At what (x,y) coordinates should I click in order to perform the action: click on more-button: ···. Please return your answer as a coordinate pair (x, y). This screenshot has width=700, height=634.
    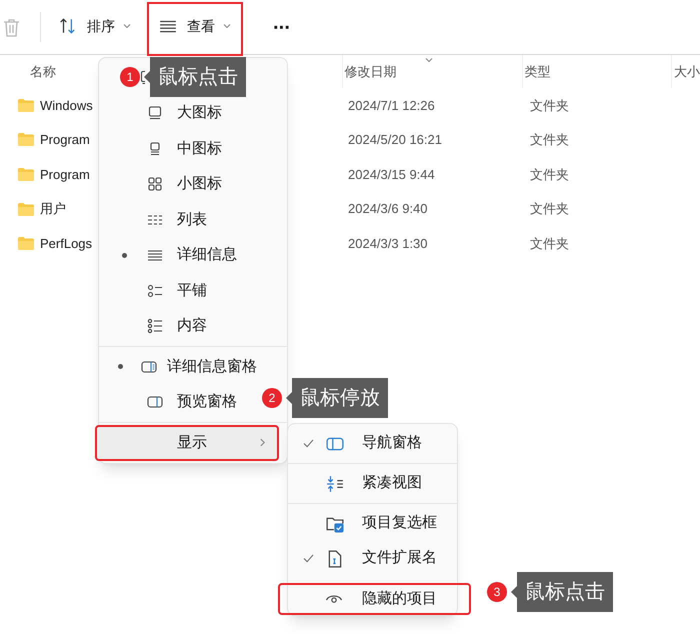
    Looking at the image, I should click on (281, 28).